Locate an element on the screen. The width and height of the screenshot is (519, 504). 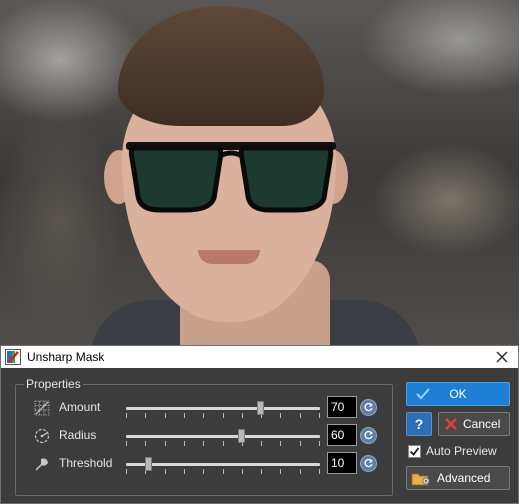
help-icon: ? is located at coordinates (419, 424).